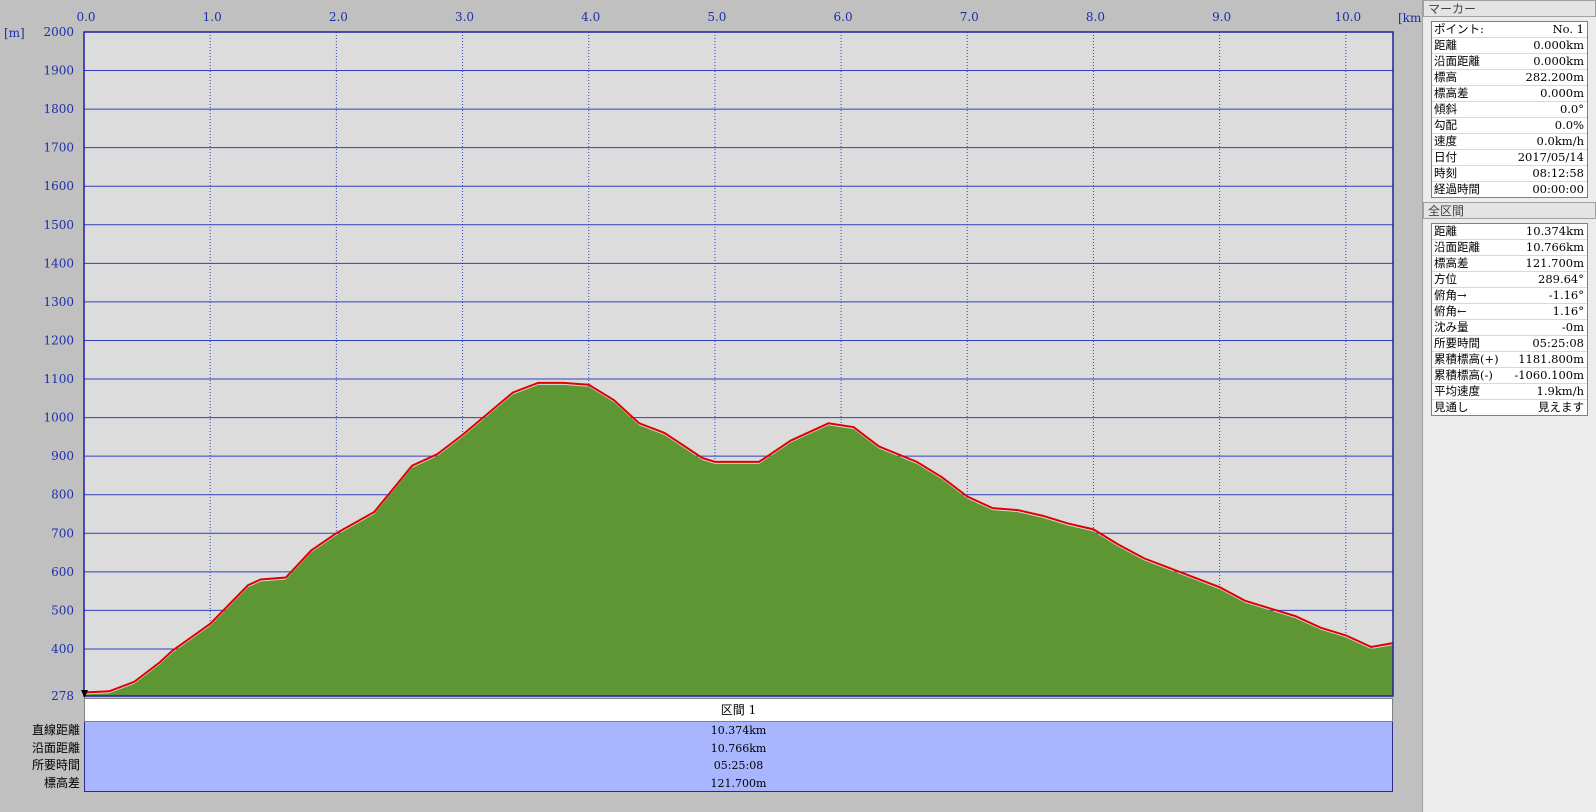  What do you see at coordinates (1445, 157) in the screenshot?
I see `marker-info-key: 日付` at bounding box center [1445, 157].